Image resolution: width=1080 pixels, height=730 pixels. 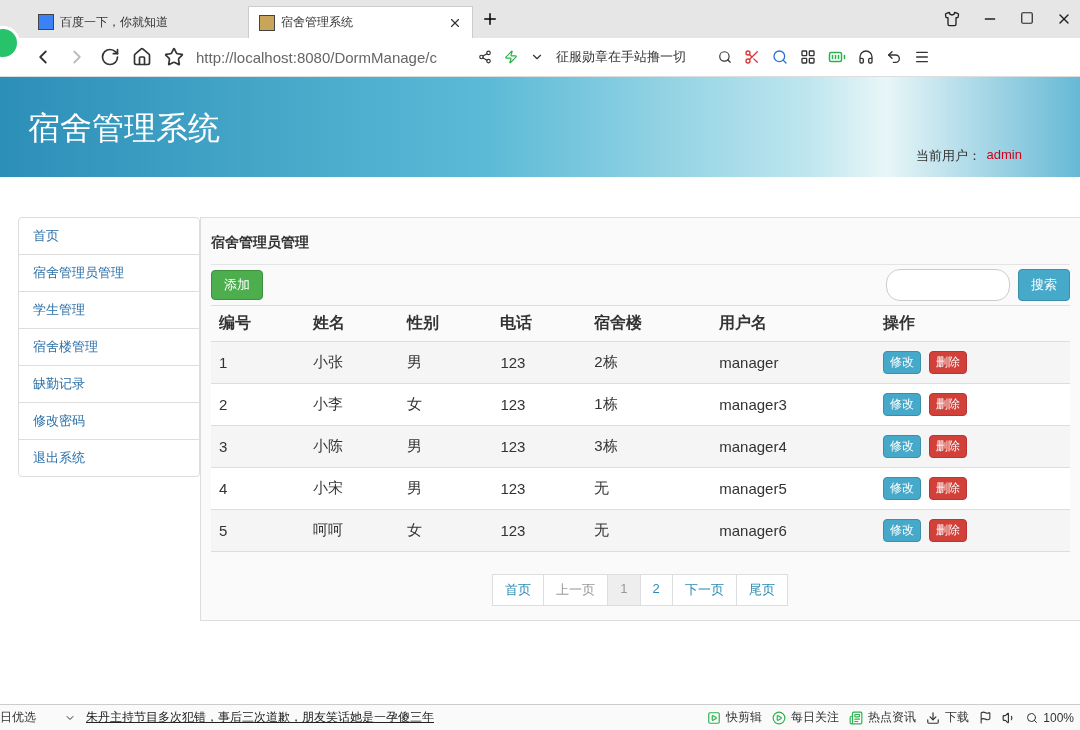 I want to click on table-cell: 小宋, so click(x=351, y=488).